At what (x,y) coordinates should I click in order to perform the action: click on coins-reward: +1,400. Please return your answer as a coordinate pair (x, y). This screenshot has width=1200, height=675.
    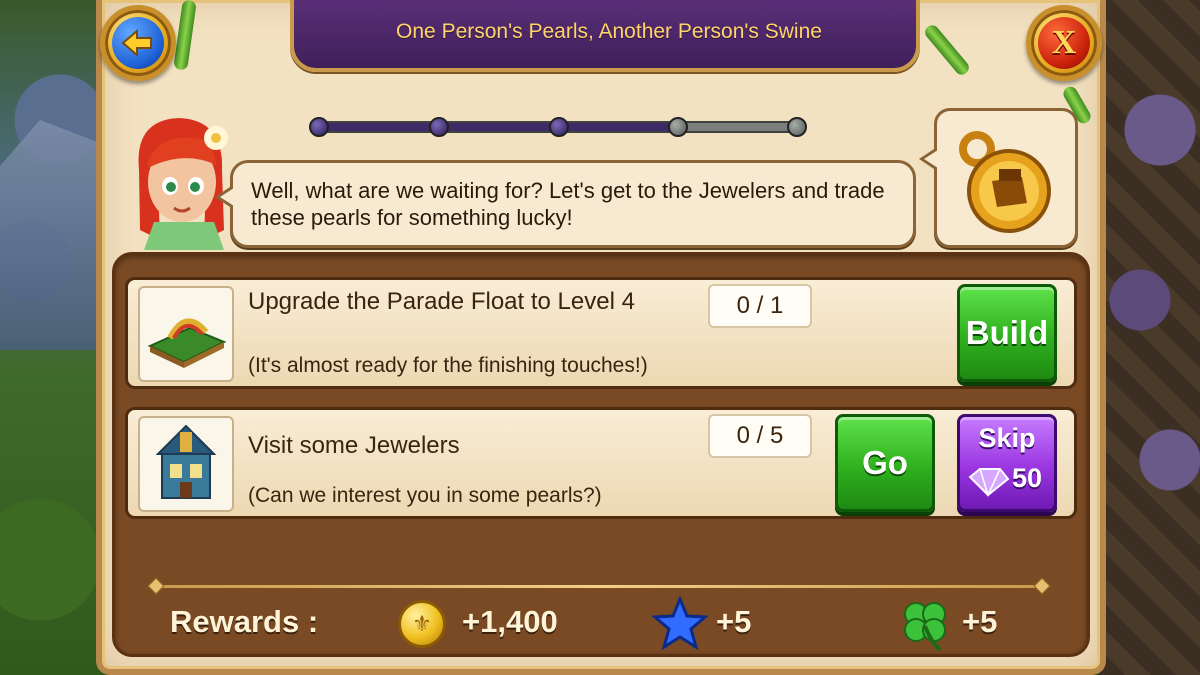
    Looking at the image, I should click on (510, 621).